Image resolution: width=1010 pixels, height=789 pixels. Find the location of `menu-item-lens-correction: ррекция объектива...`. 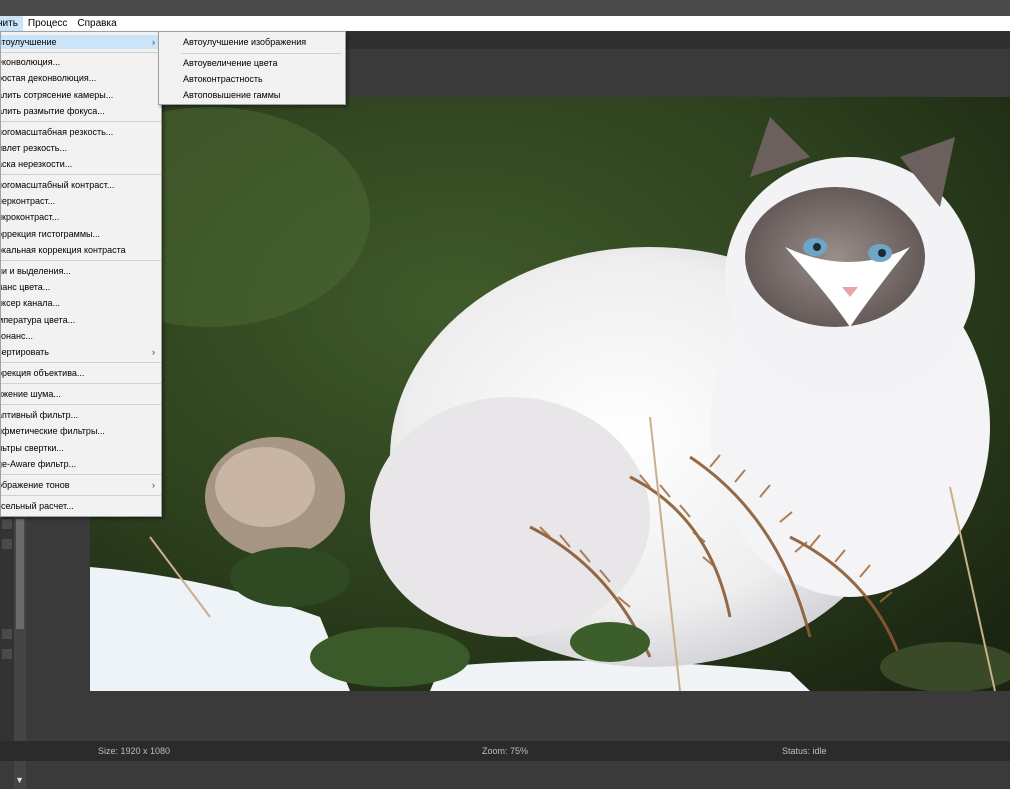

menu-item-lens-correction: ррекция объектива... is located at coordinates (81, 373).